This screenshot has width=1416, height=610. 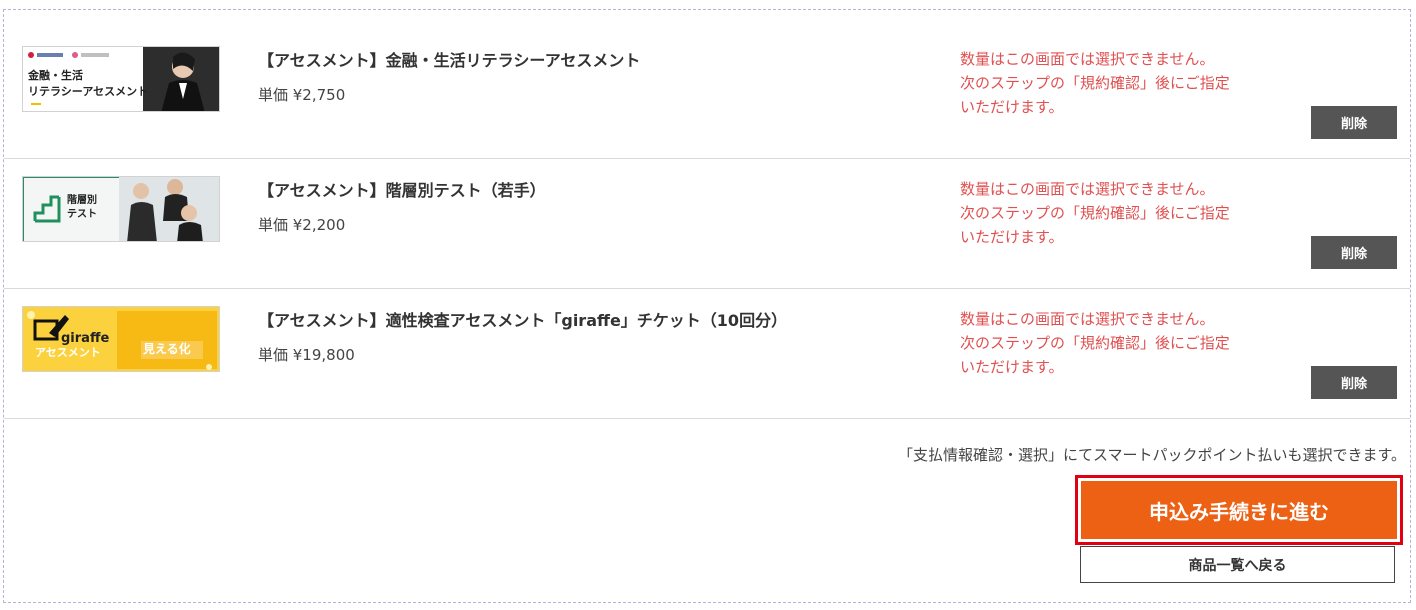 I want to click on back-to-product-list-button: 商品一覧へ戻る, so click(x=1237, y=564).